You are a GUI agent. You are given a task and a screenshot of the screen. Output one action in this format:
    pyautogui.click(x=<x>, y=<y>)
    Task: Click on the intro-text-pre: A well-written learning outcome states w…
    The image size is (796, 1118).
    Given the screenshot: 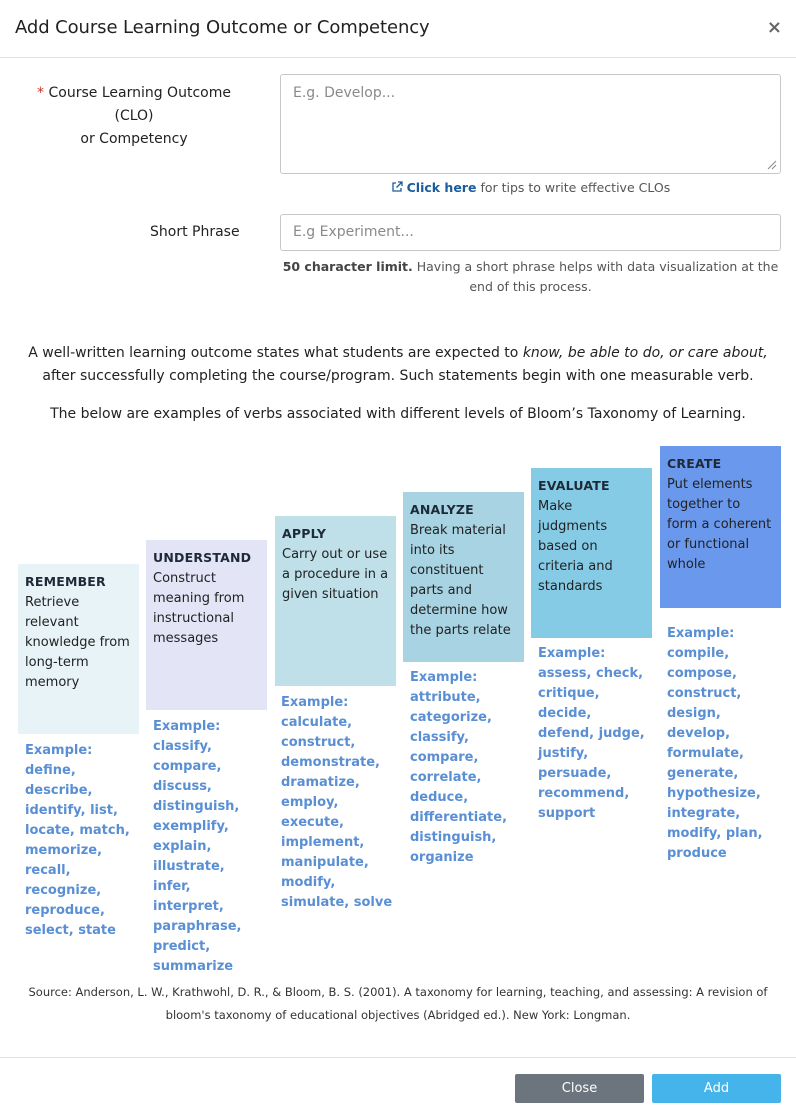 What is the action you would take?
    pyautogui.click(x=273, y=353)
    